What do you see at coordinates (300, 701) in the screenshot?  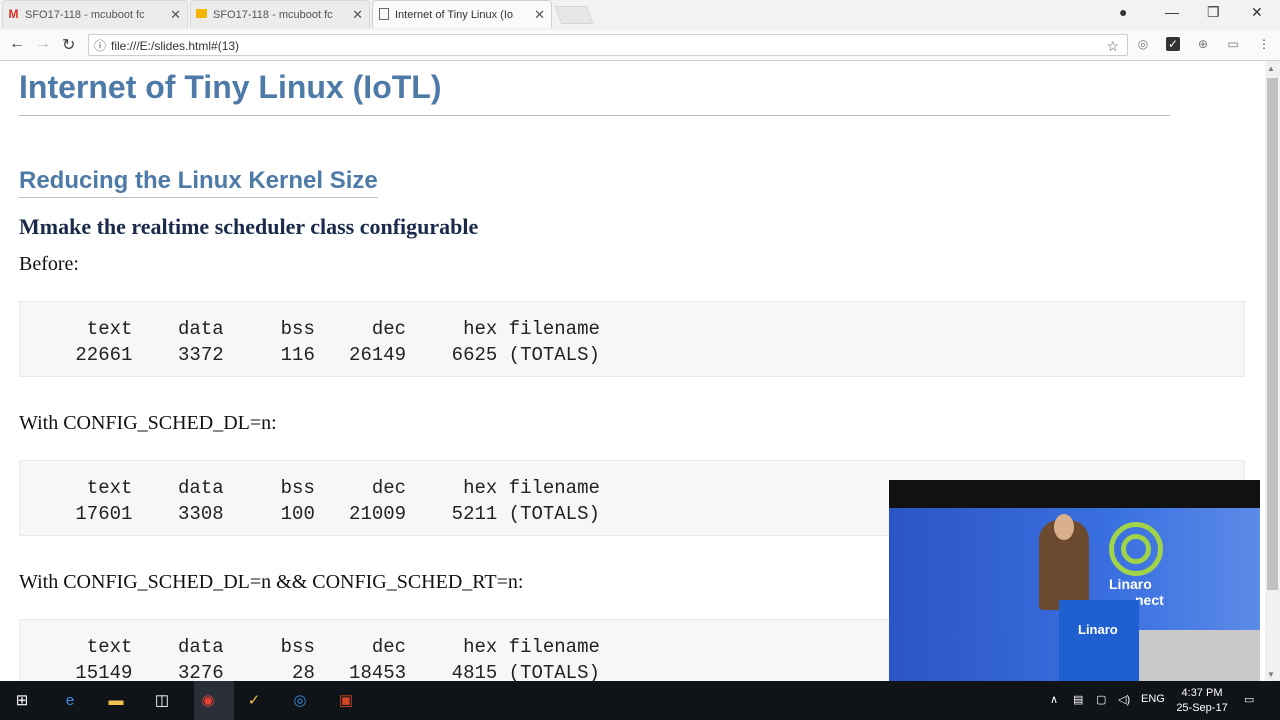 I see `app-icon: ◎` at bounding box center [300, 701].